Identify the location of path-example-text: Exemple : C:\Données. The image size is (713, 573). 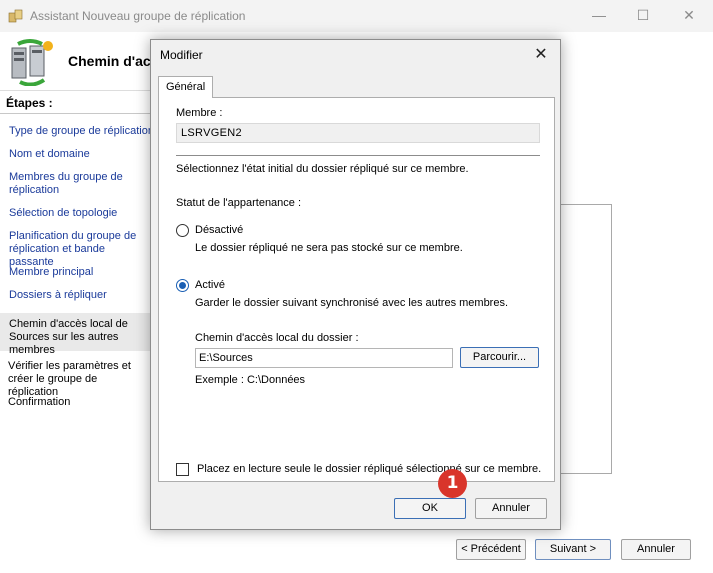
(250, 380).